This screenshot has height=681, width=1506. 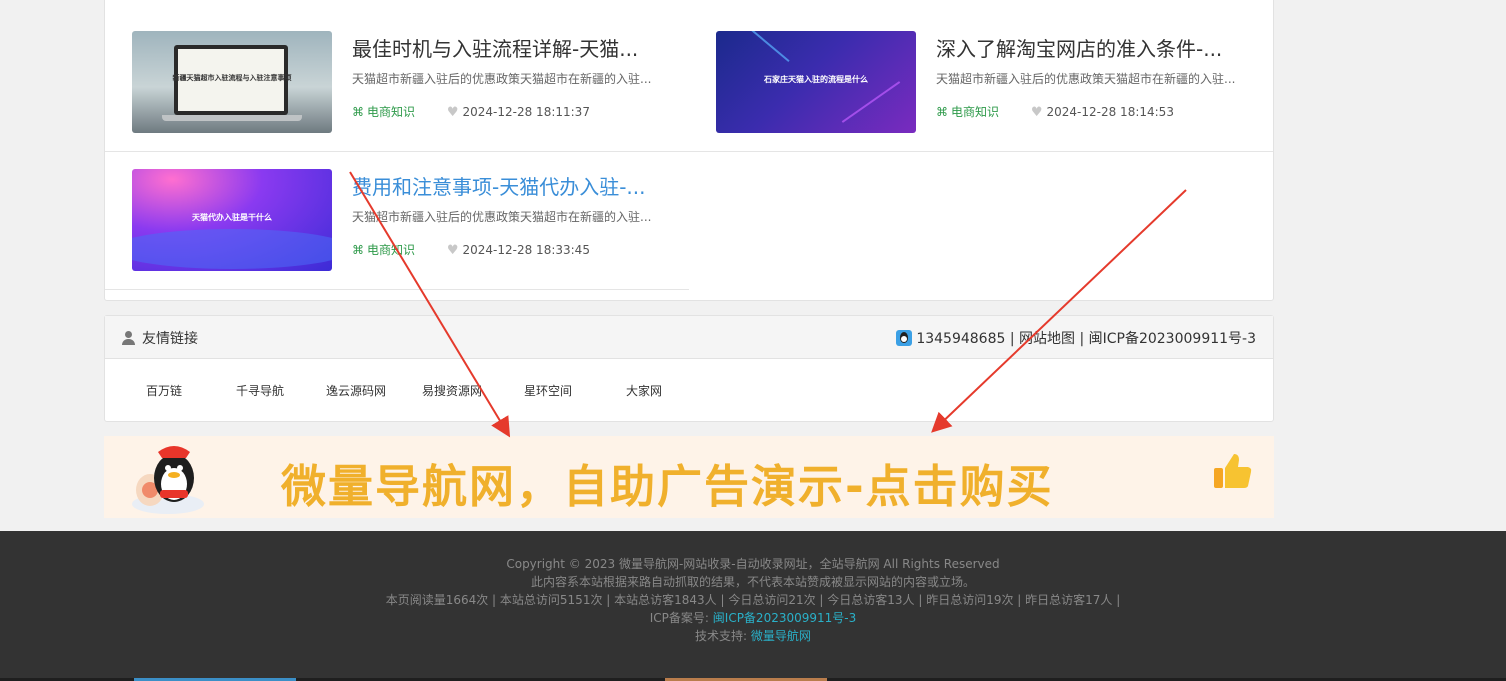 What do you see at coordinates (168, 480) in the screenshot?
I see `penguin-mascot-icon` at bounding box center [168, 480].